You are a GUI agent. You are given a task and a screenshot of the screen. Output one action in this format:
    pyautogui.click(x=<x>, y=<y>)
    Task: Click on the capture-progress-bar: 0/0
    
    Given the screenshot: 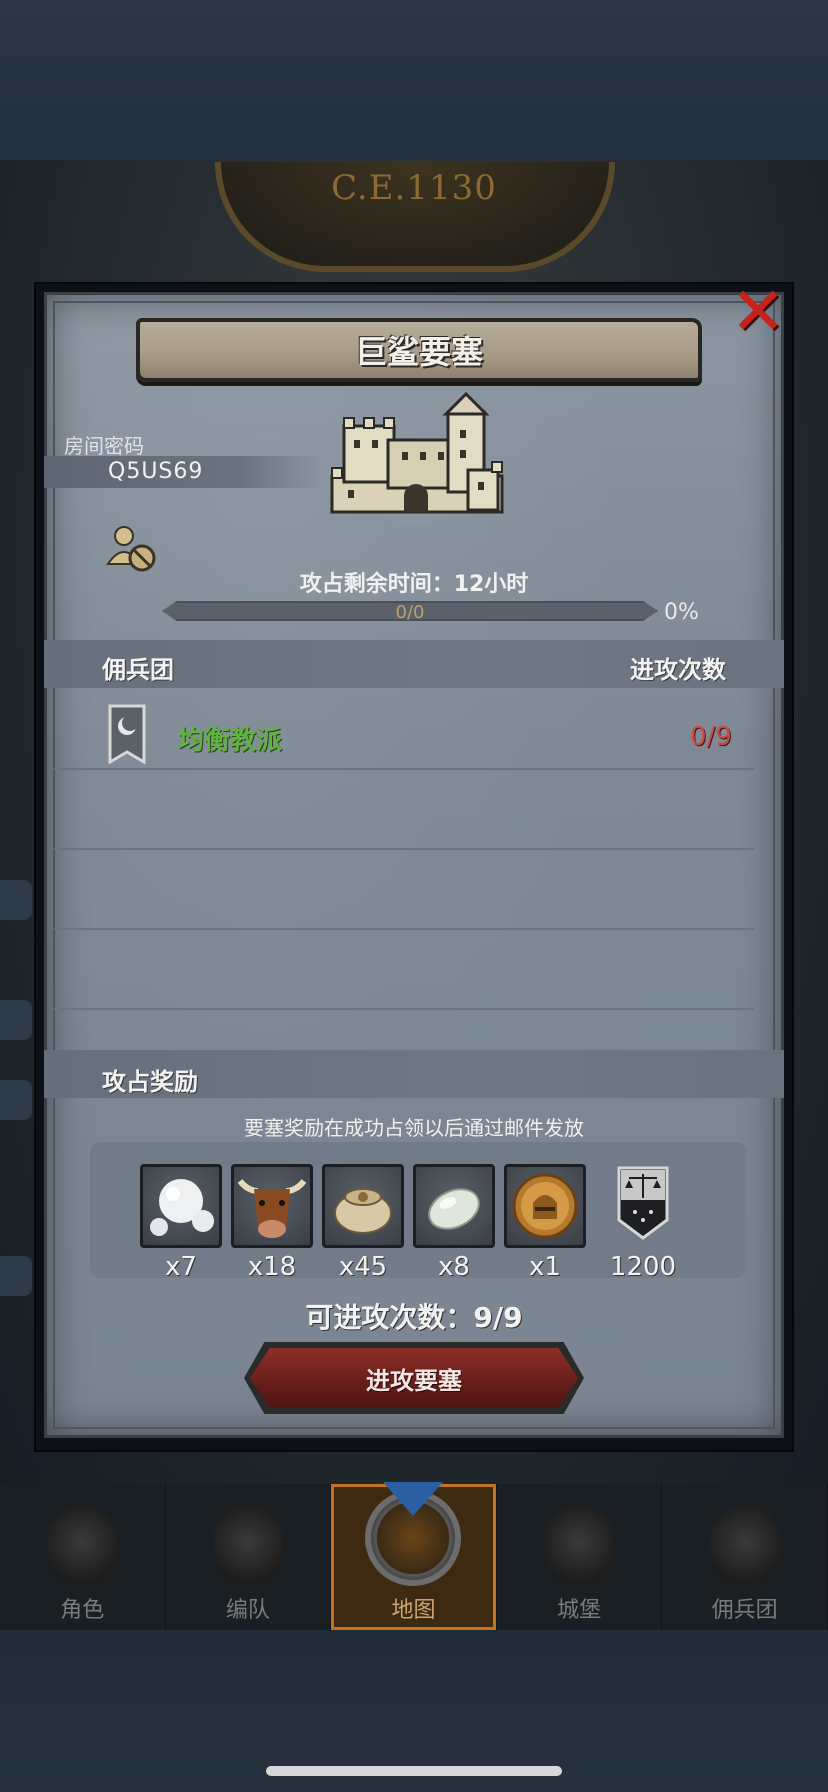 What is the action you would take?
    pyautogui.click(x=410, y=611)
    